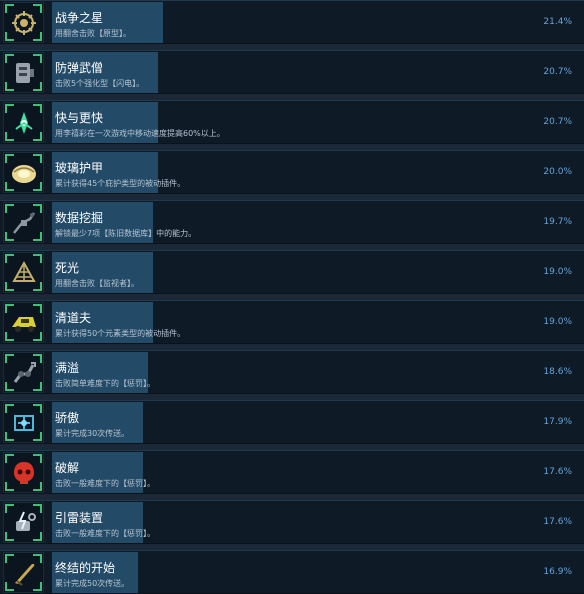  I want to click on achievement-title: 玻璃护甲, so click(79, 168).